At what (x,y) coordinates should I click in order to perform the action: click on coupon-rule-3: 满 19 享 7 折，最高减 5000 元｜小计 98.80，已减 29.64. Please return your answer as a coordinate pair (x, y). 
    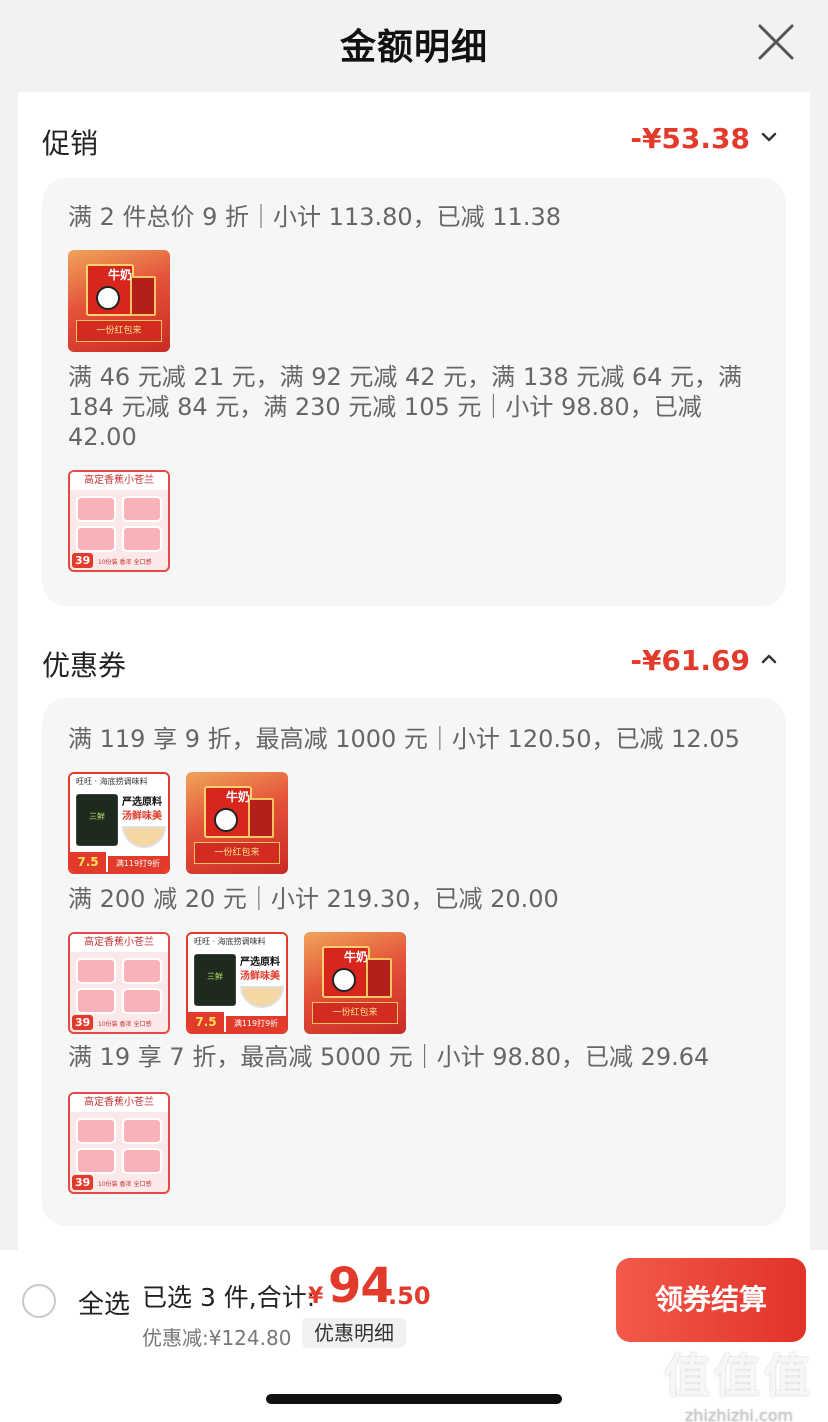
    Looking at the image, I should click on (389, 1057).